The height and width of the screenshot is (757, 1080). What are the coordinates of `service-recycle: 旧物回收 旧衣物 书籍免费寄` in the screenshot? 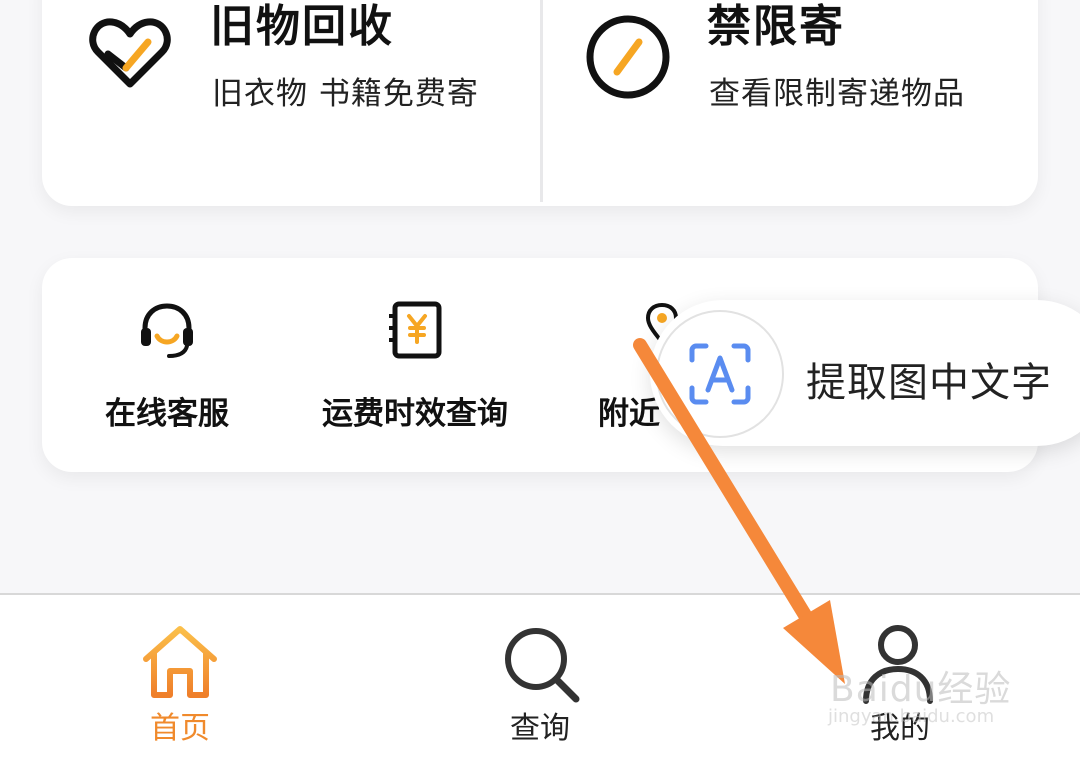 It's located at (291, 103).